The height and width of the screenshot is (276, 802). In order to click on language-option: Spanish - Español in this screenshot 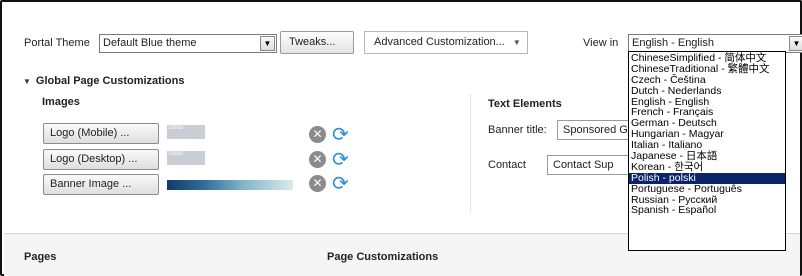, I will do `click(707, 210)`.